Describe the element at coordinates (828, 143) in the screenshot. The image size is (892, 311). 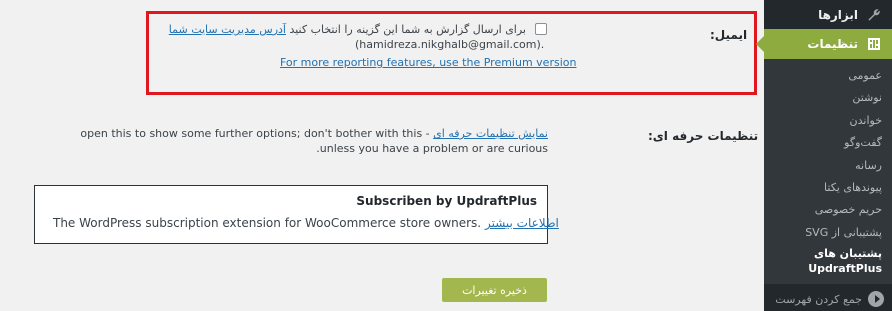
I see `submenu-item-discussion: گفت‌وگو` at that location.